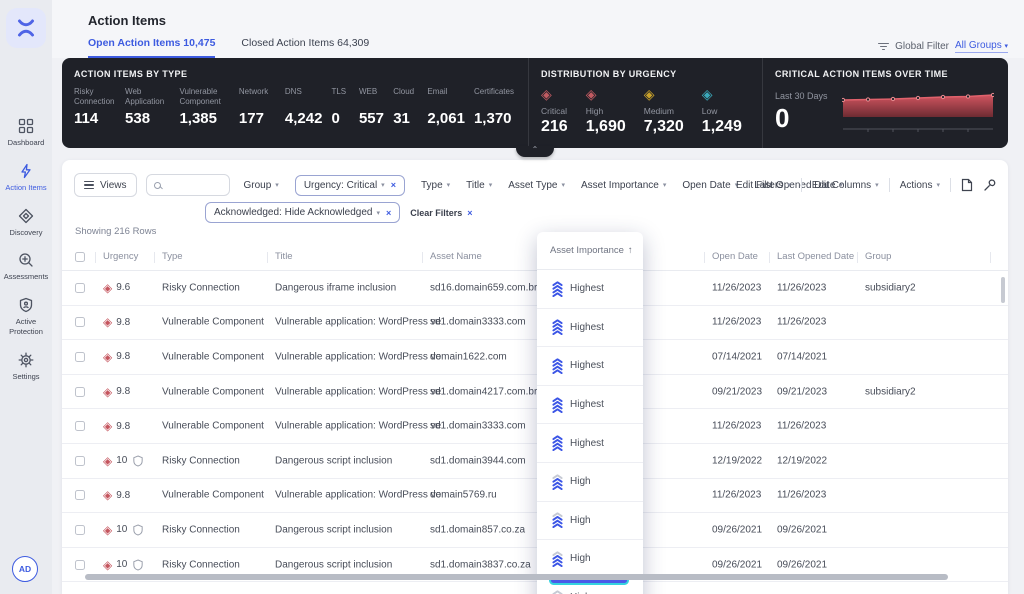  I want to click on group-selector: All Groups ▾, so click(981, 46).